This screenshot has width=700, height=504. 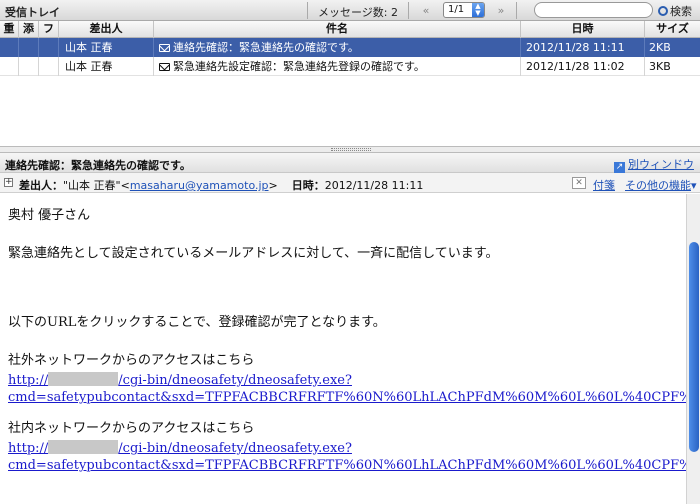 I want to click on search-button: 検索, so click(x=675, y=11).